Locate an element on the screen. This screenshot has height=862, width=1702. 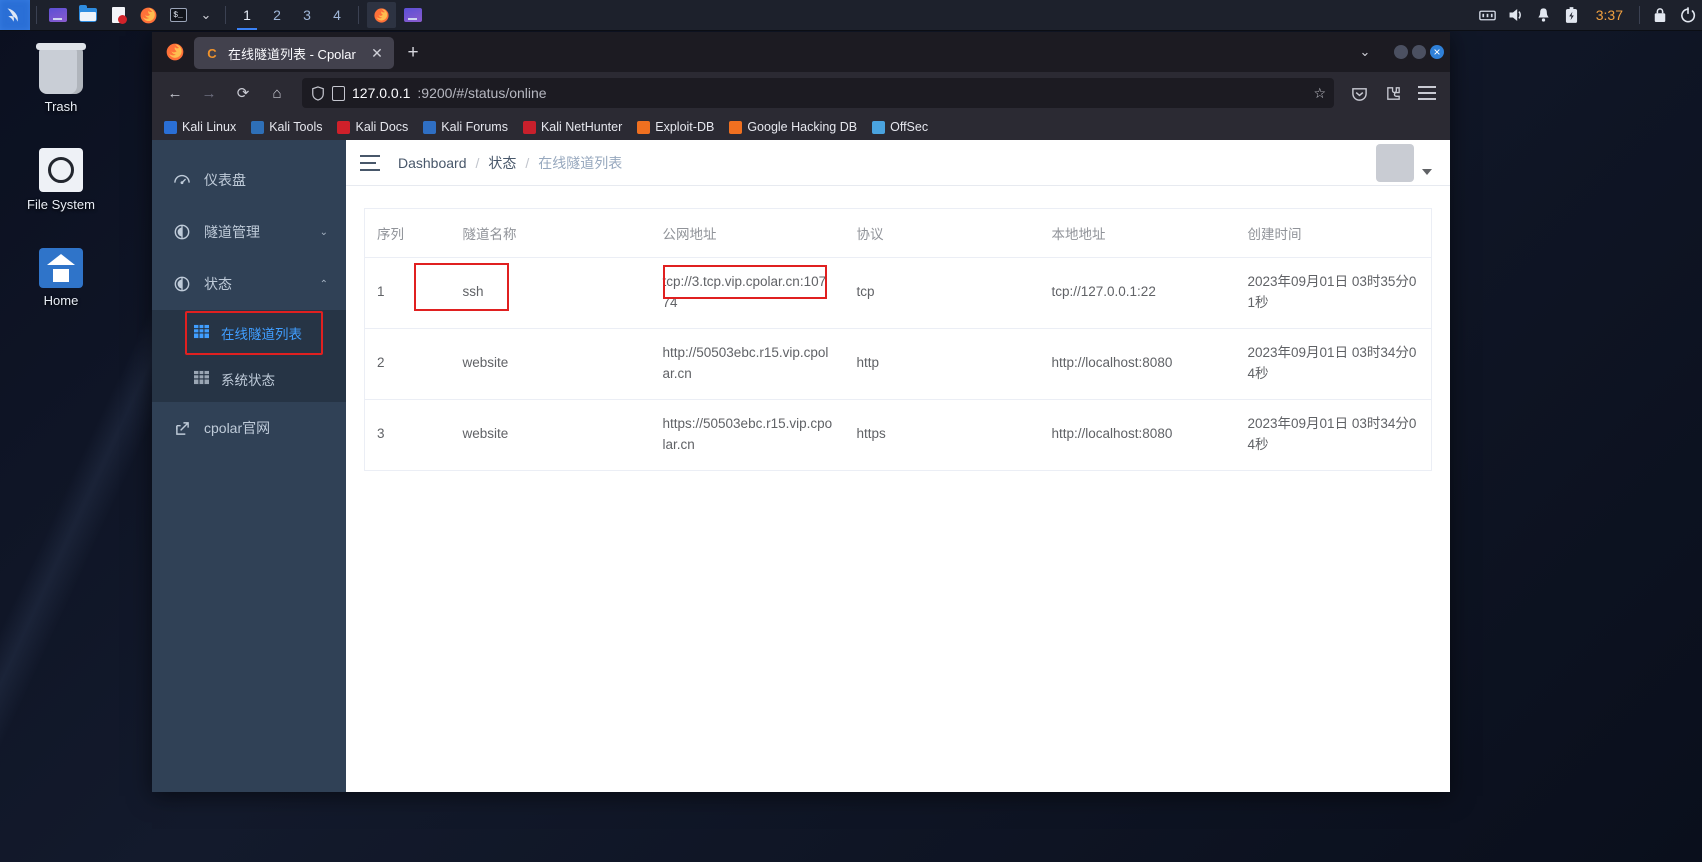
folder-icon is located at coordinates (88, 15).